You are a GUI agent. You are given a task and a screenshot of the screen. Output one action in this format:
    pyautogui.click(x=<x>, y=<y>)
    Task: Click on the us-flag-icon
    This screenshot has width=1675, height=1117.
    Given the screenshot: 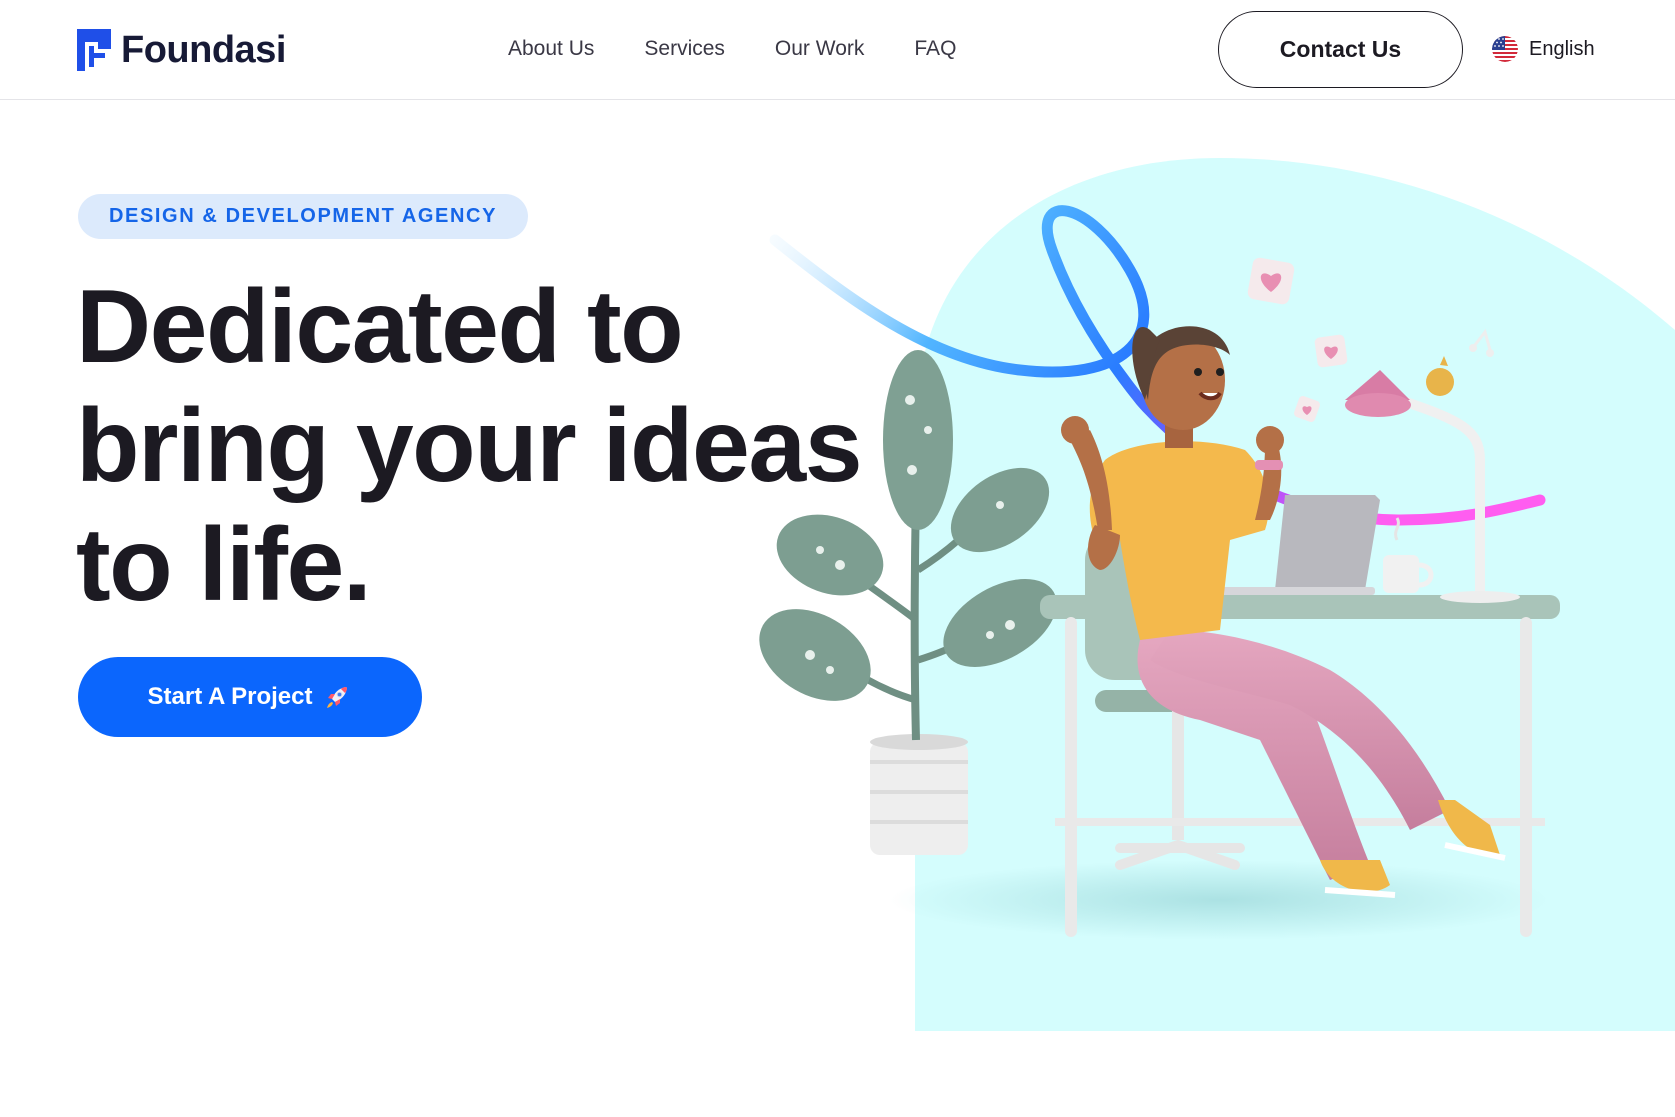 What is the action you would take?
    pyautogui.click(x=1505, y=49)
    